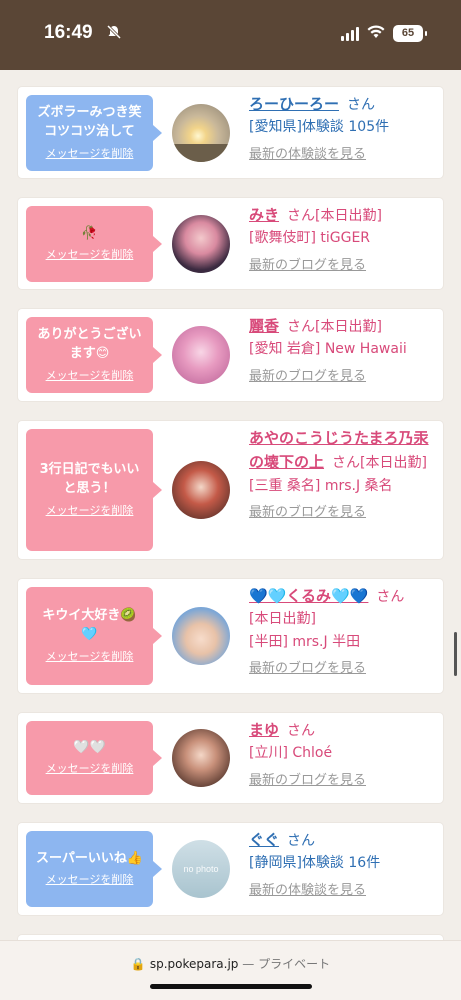 The width and height of the screenshot is (461, 1000). What do you see at coordinates (264, 326) in the screenshot?
I see `user-name-link: 麗香` at bounding box center [264, 326].